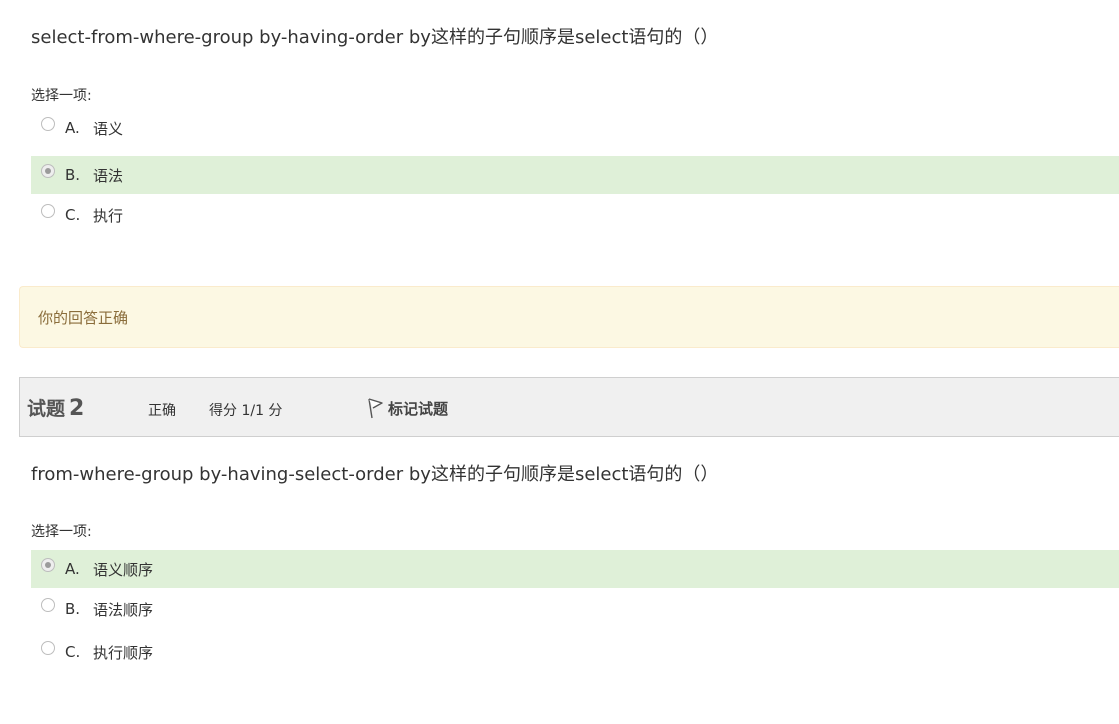 The image size is (1119, 724). I want to click on question-2-prompt: 选择一项:, so click(61, 532).